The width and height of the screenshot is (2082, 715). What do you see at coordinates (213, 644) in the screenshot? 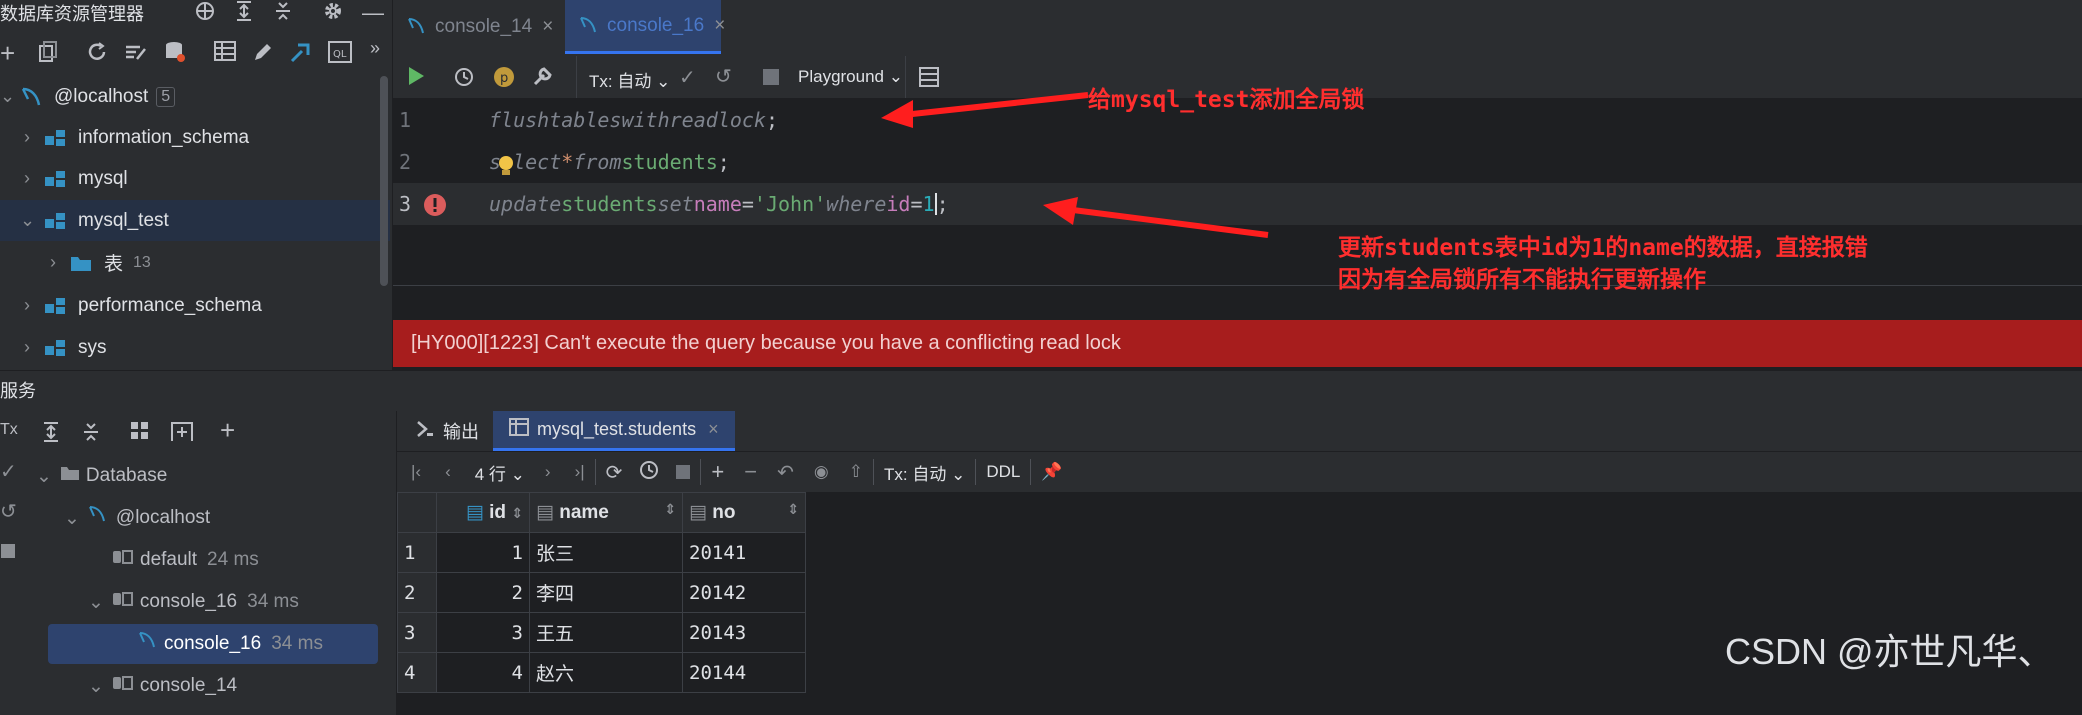
I see `svc-item-console-16-child: console_16 34 ms` at bounding box center [213, 644].